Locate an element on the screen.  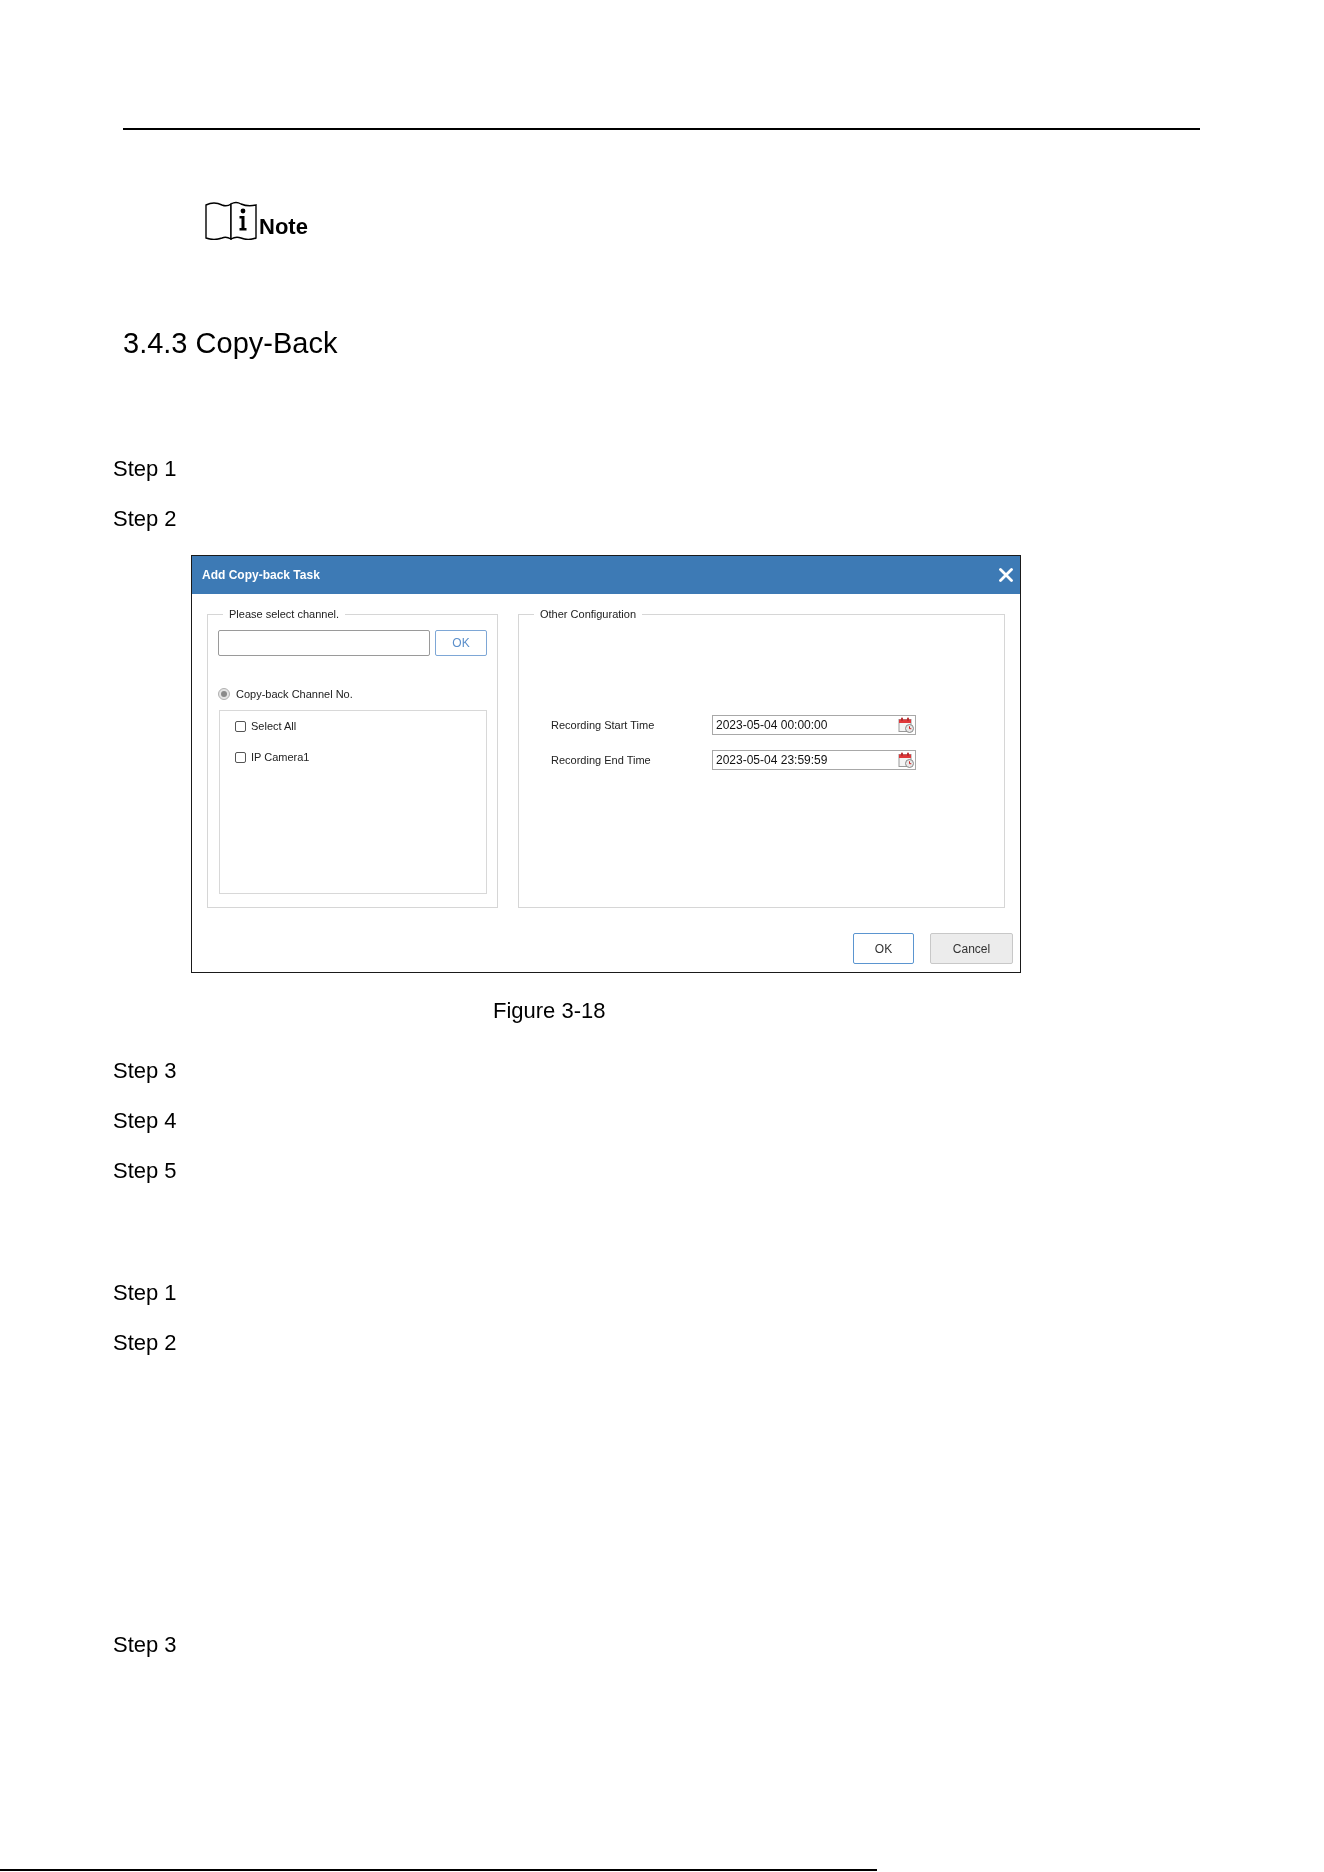
step-label: Step 5 is located at coordinates (145, 1171).